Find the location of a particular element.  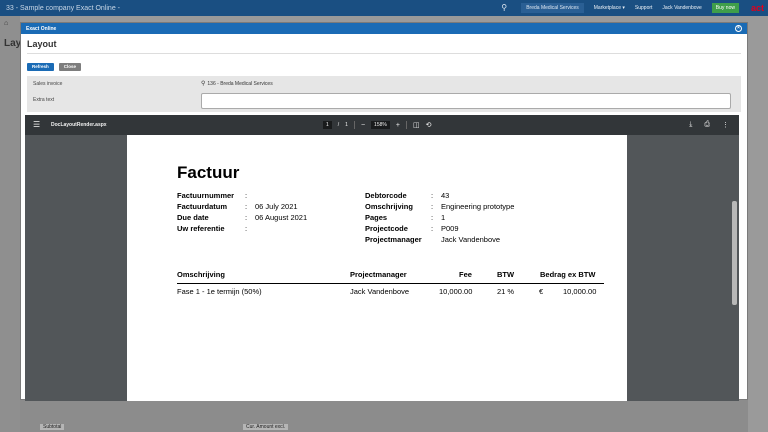

app-left-strip is located at coordinates (10, 224).